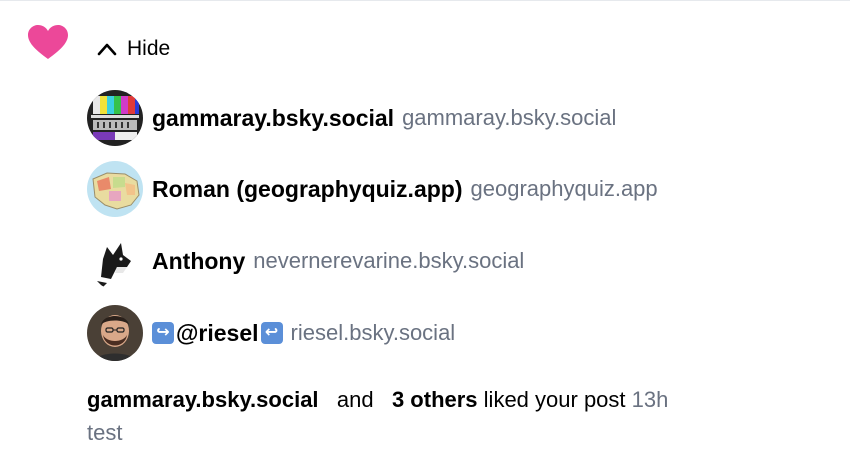 This screenshot has width=850, height=460. Describe the element at coordinates (564, 188) in the screenshot. I see `user-handle: geographyquiz.app` at that location.